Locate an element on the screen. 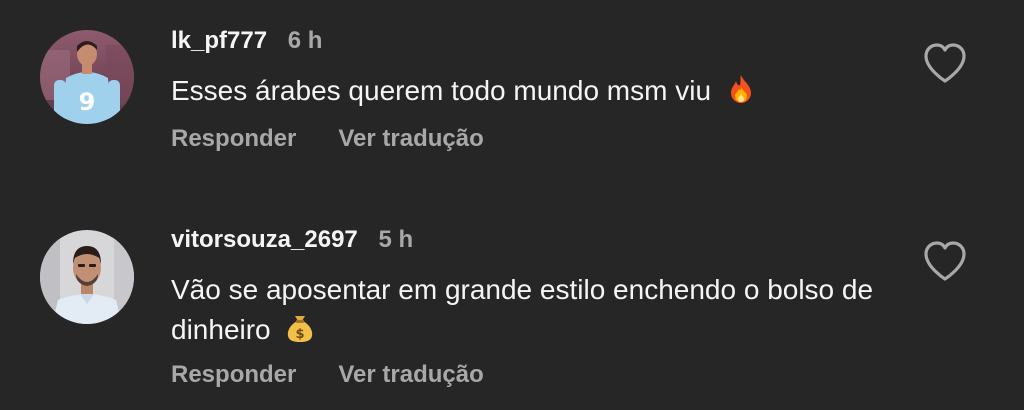 The image size is (1024, 410). comment-body: Esses árabes querem todo mundo msm viu is located at coordinates (531, 91).